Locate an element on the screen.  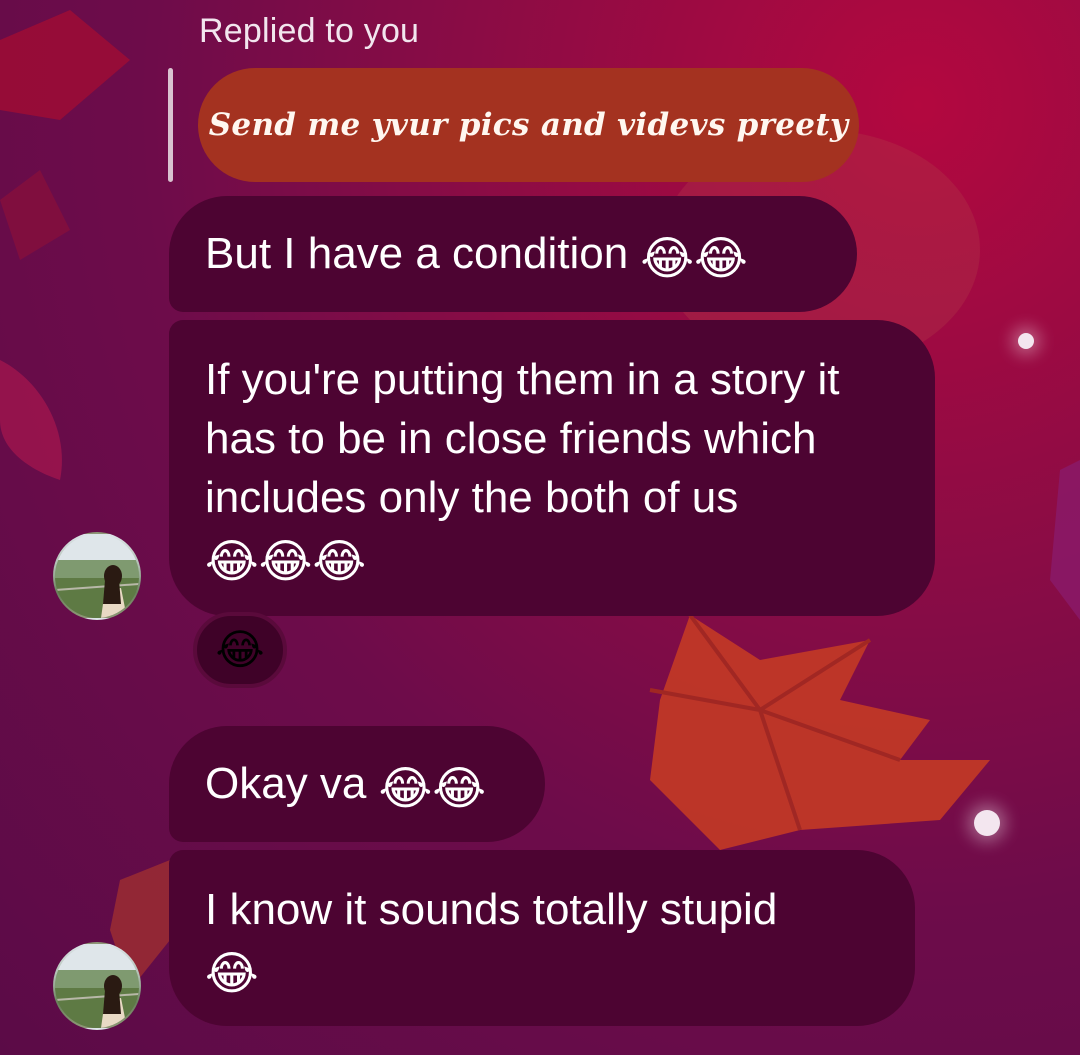
message-reaction: 😂 is located at coordinates (240, 650).